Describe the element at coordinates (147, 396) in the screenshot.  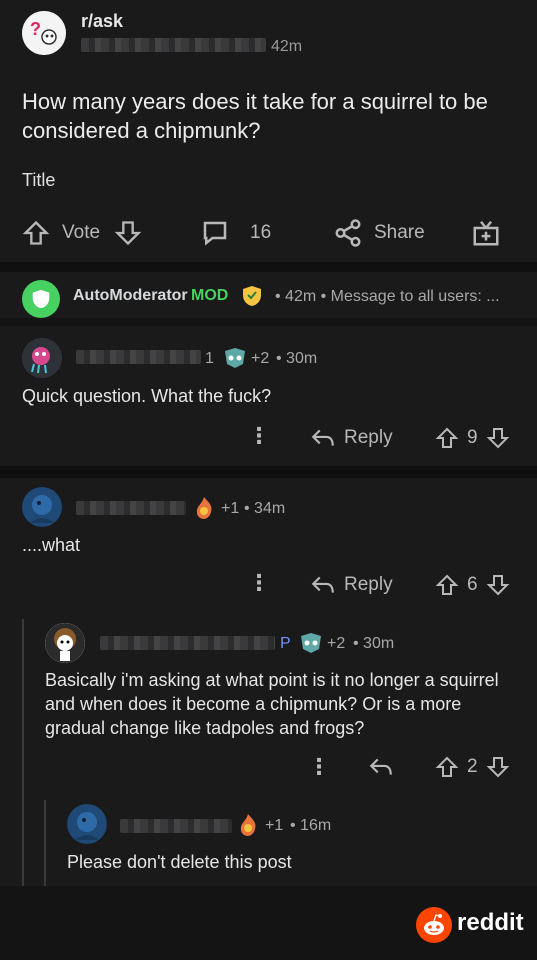
I see `comment-text: Quick question. What the fuck?` at that location.